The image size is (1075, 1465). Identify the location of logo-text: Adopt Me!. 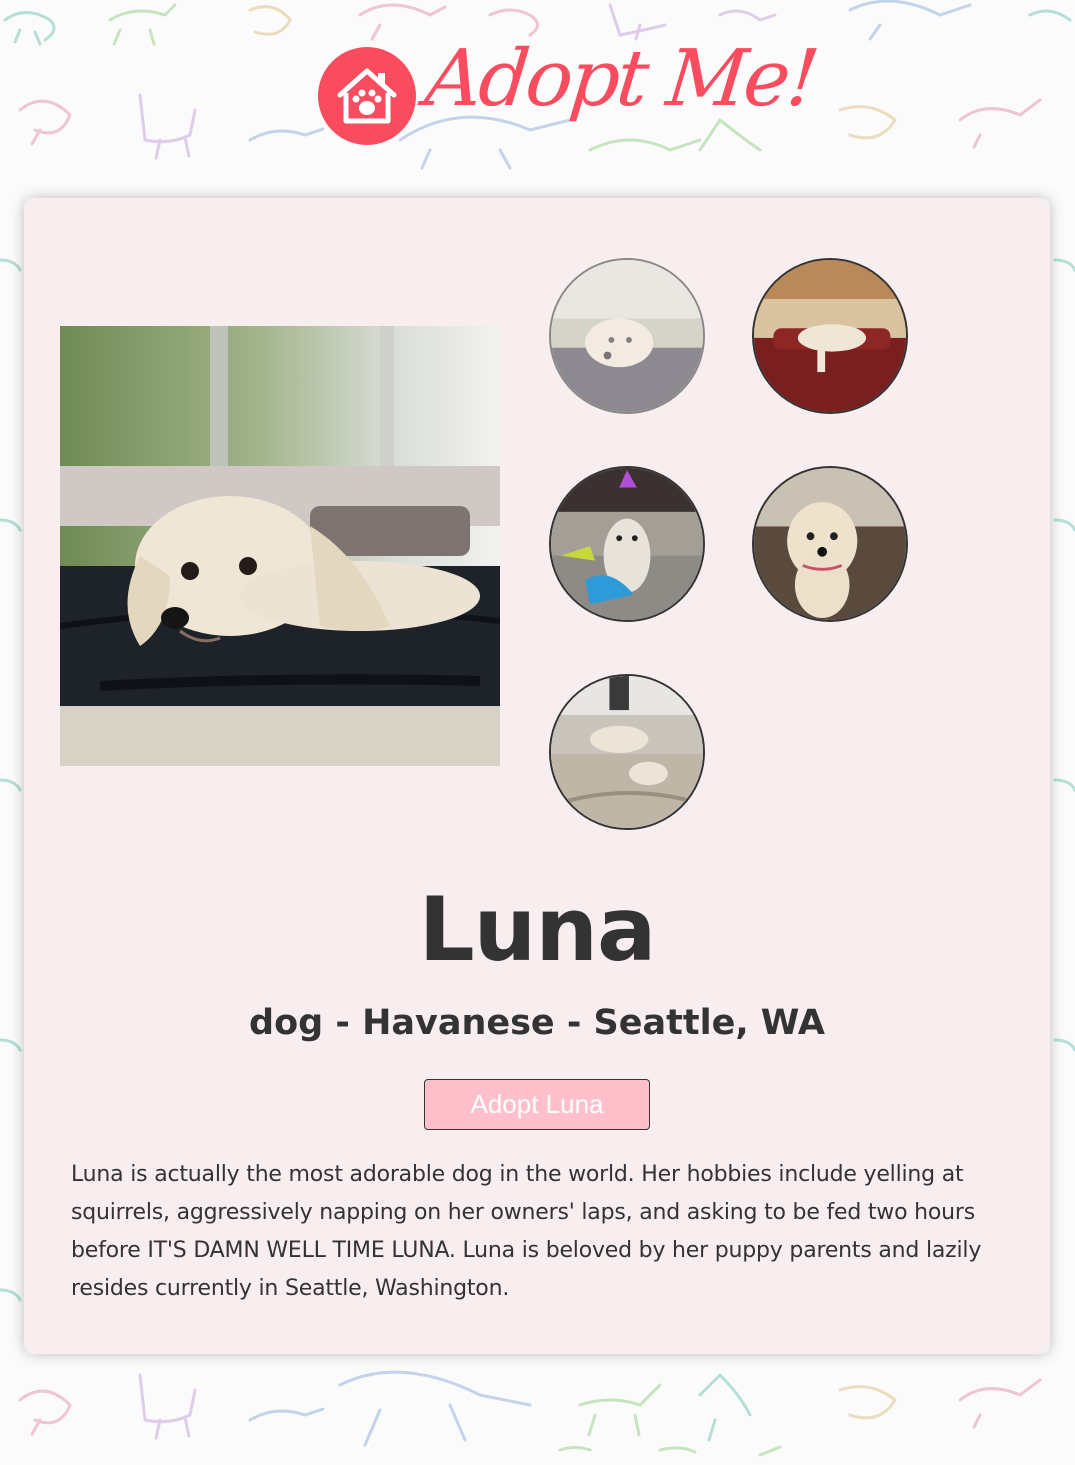
(620, 79).